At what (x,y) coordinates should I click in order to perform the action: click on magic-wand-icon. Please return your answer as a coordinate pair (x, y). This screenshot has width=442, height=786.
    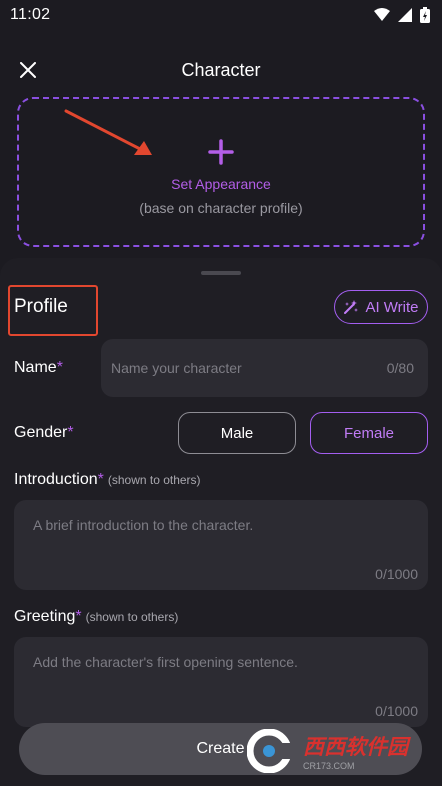
    Looking at the image, I should click on (351, 307).